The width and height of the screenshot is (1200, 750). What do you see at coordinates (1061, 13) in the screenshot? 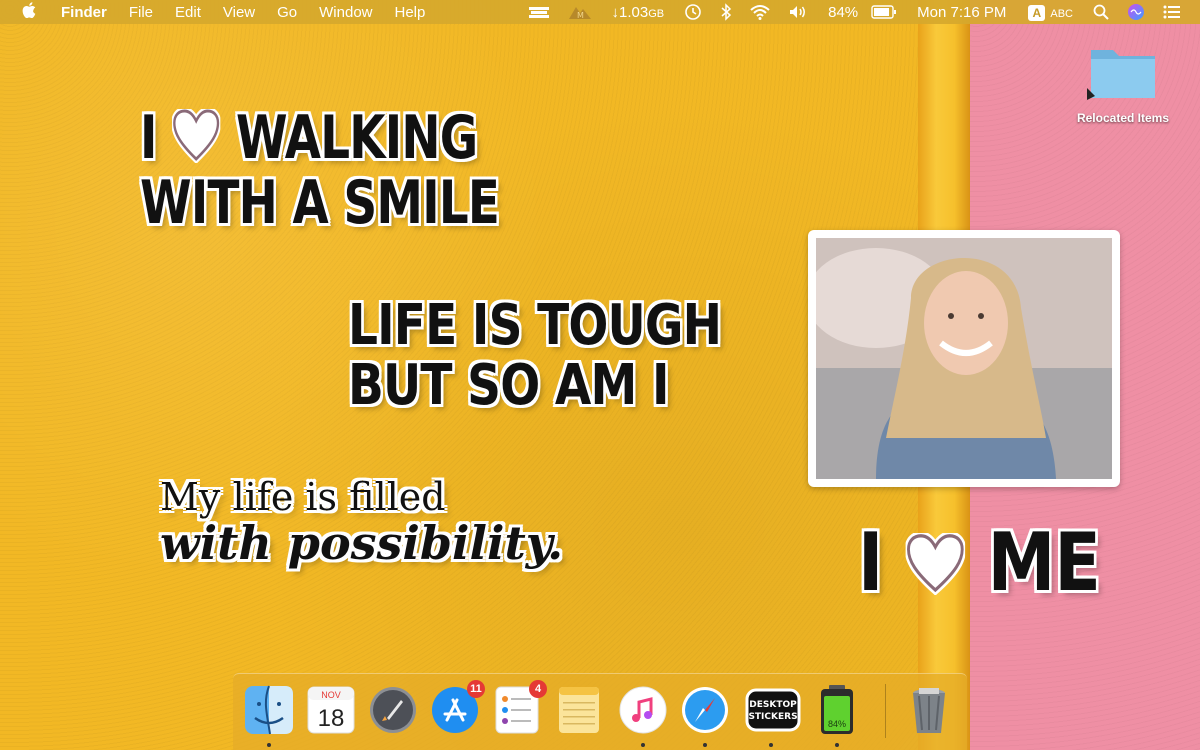
I see `input-source-label: ABC` at bounding box center [1061, 13].